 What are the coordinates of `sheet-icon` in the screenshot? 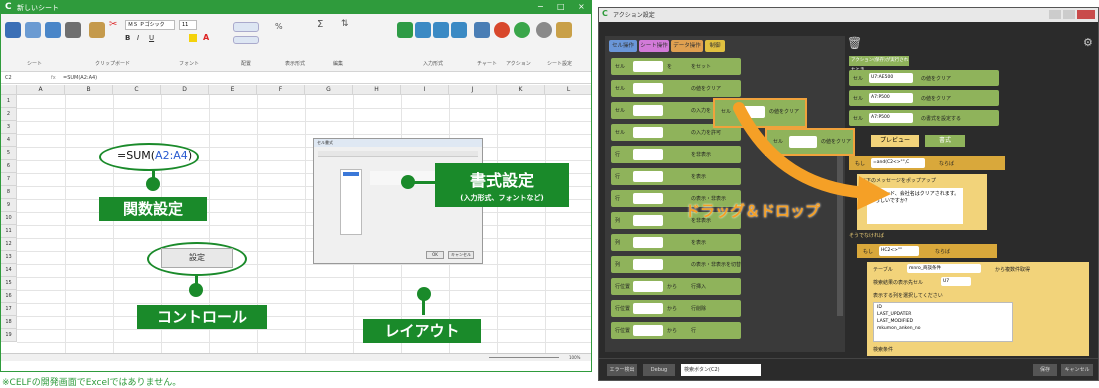 It's located at (13, 30).